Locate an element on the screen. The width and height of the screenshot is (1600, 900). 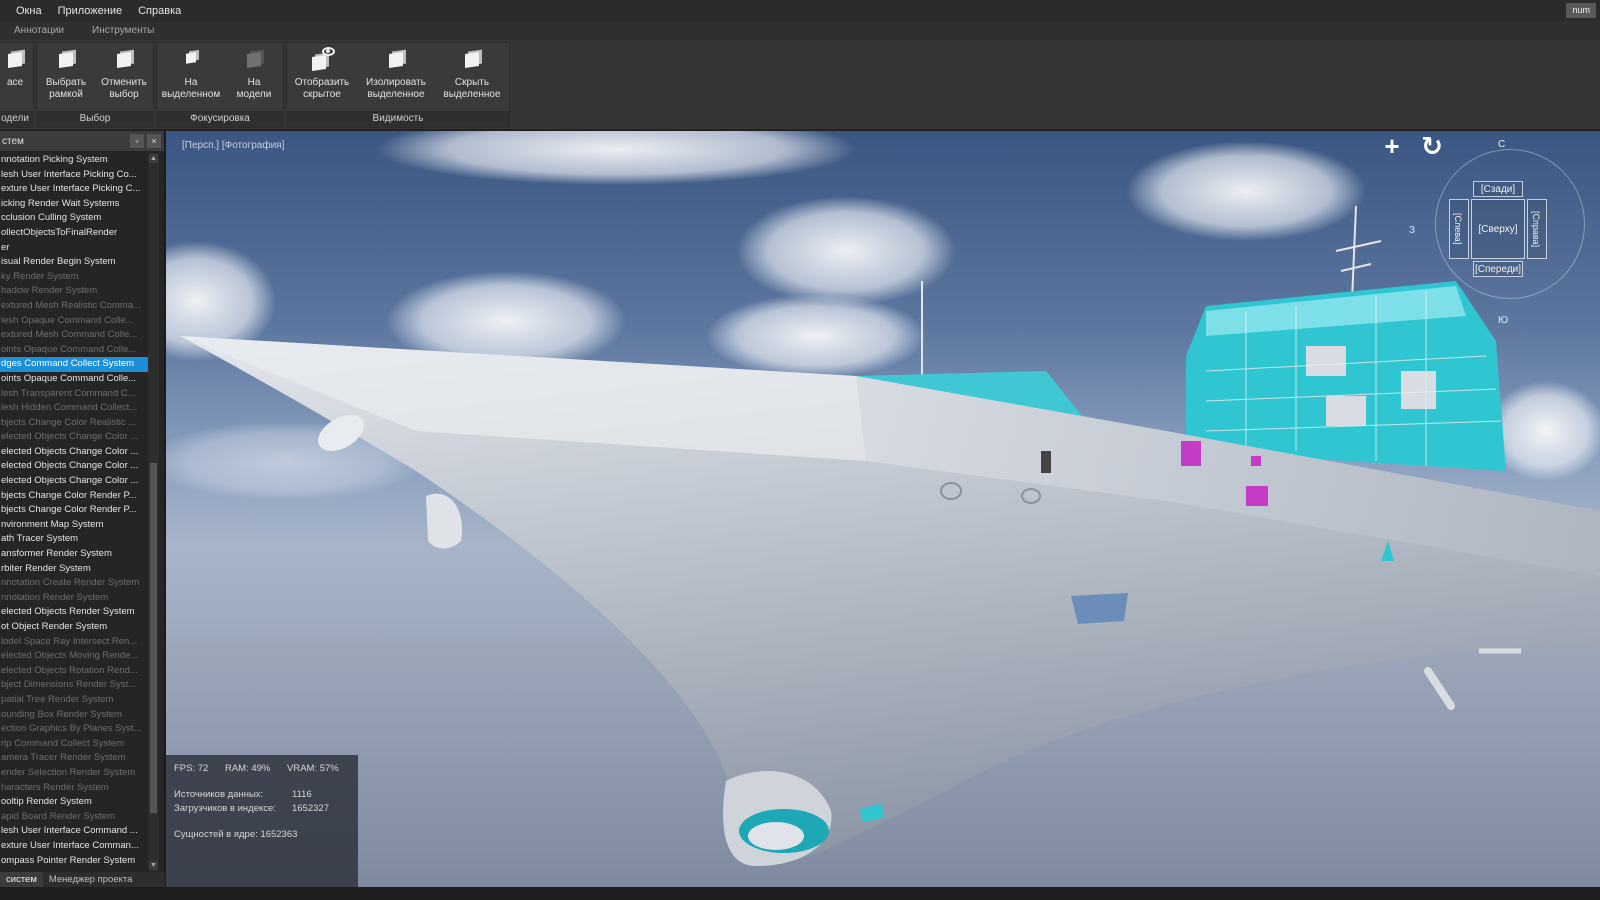
deselect-label: Отменить выбор is located at coordinates (124, 88).